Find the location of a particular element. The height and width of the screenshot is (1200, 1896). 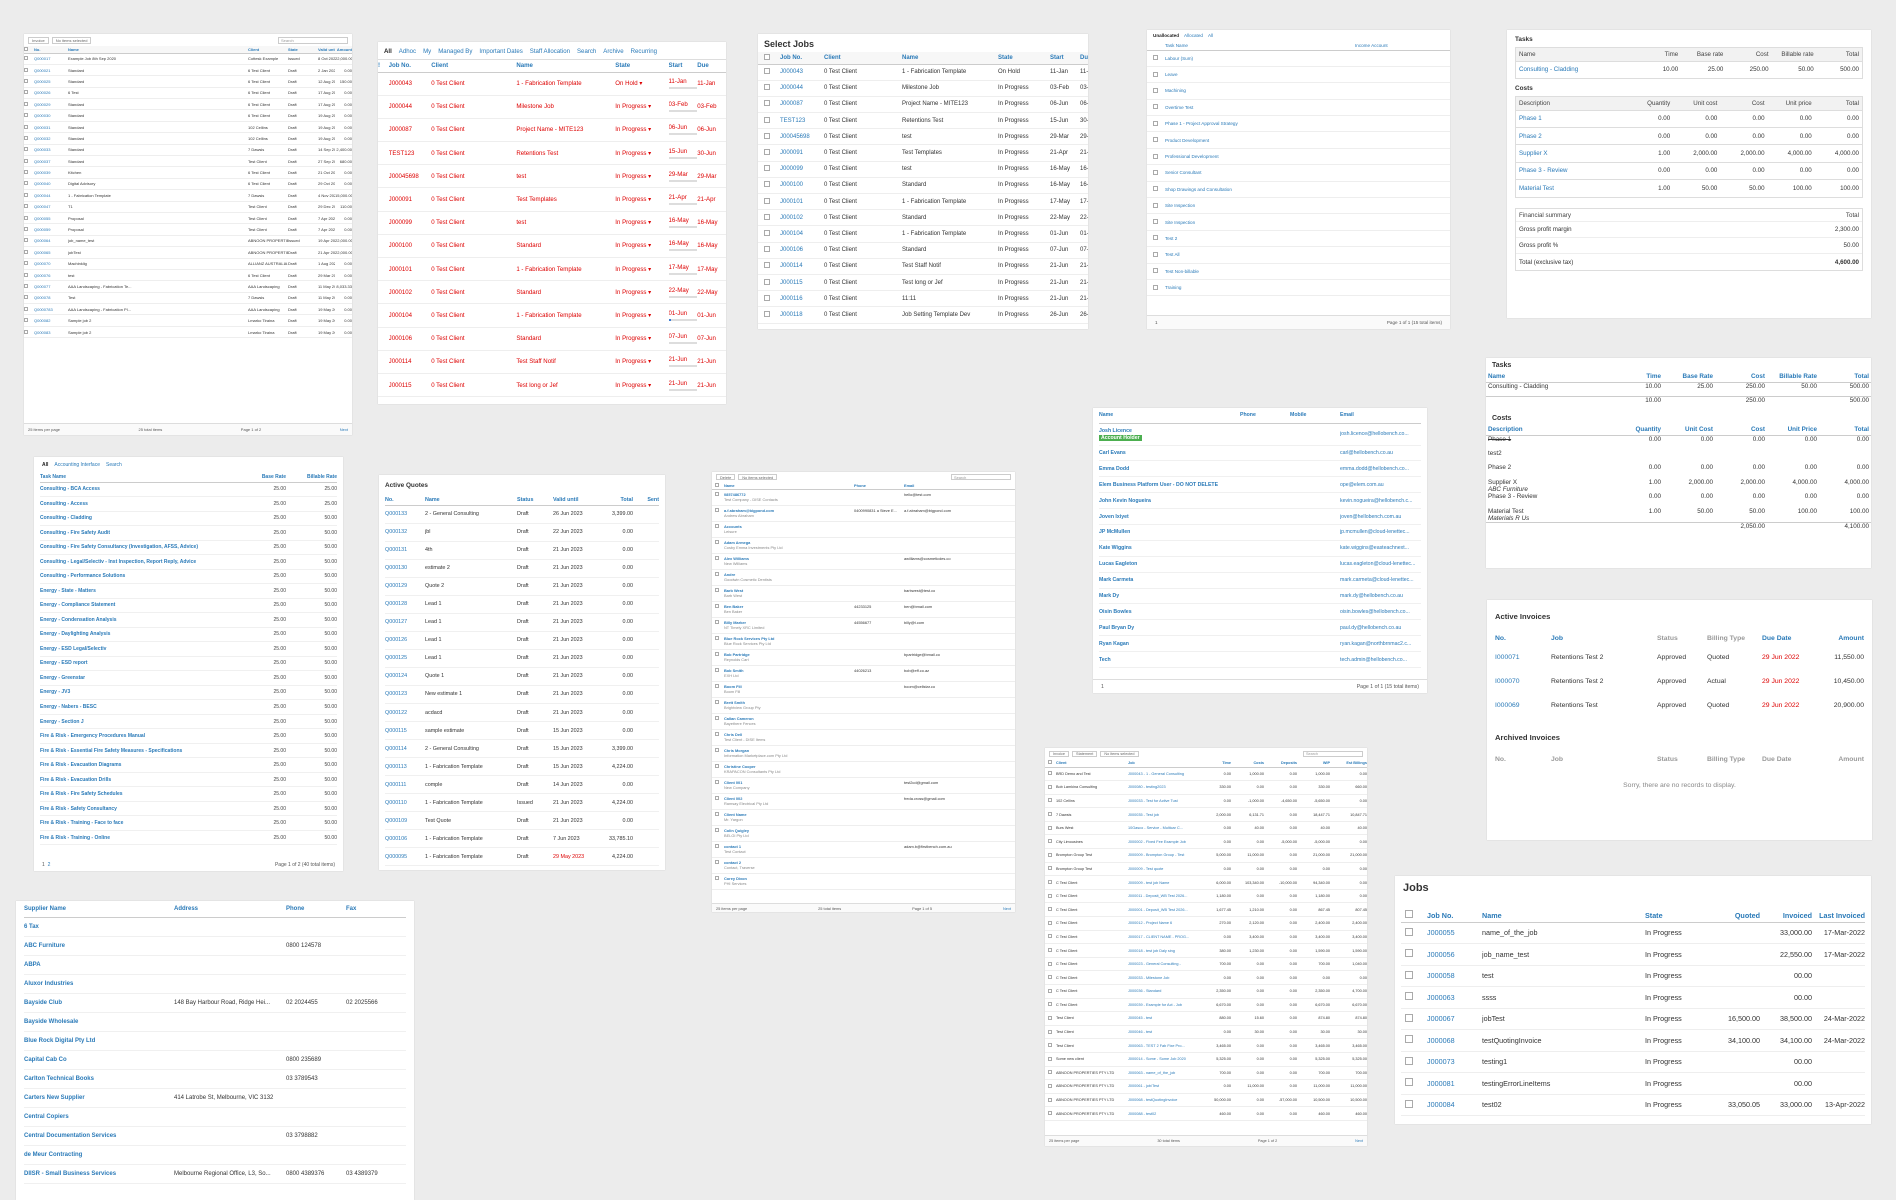

items-per-page: 25 items per page is located at coordinates (731, 908).